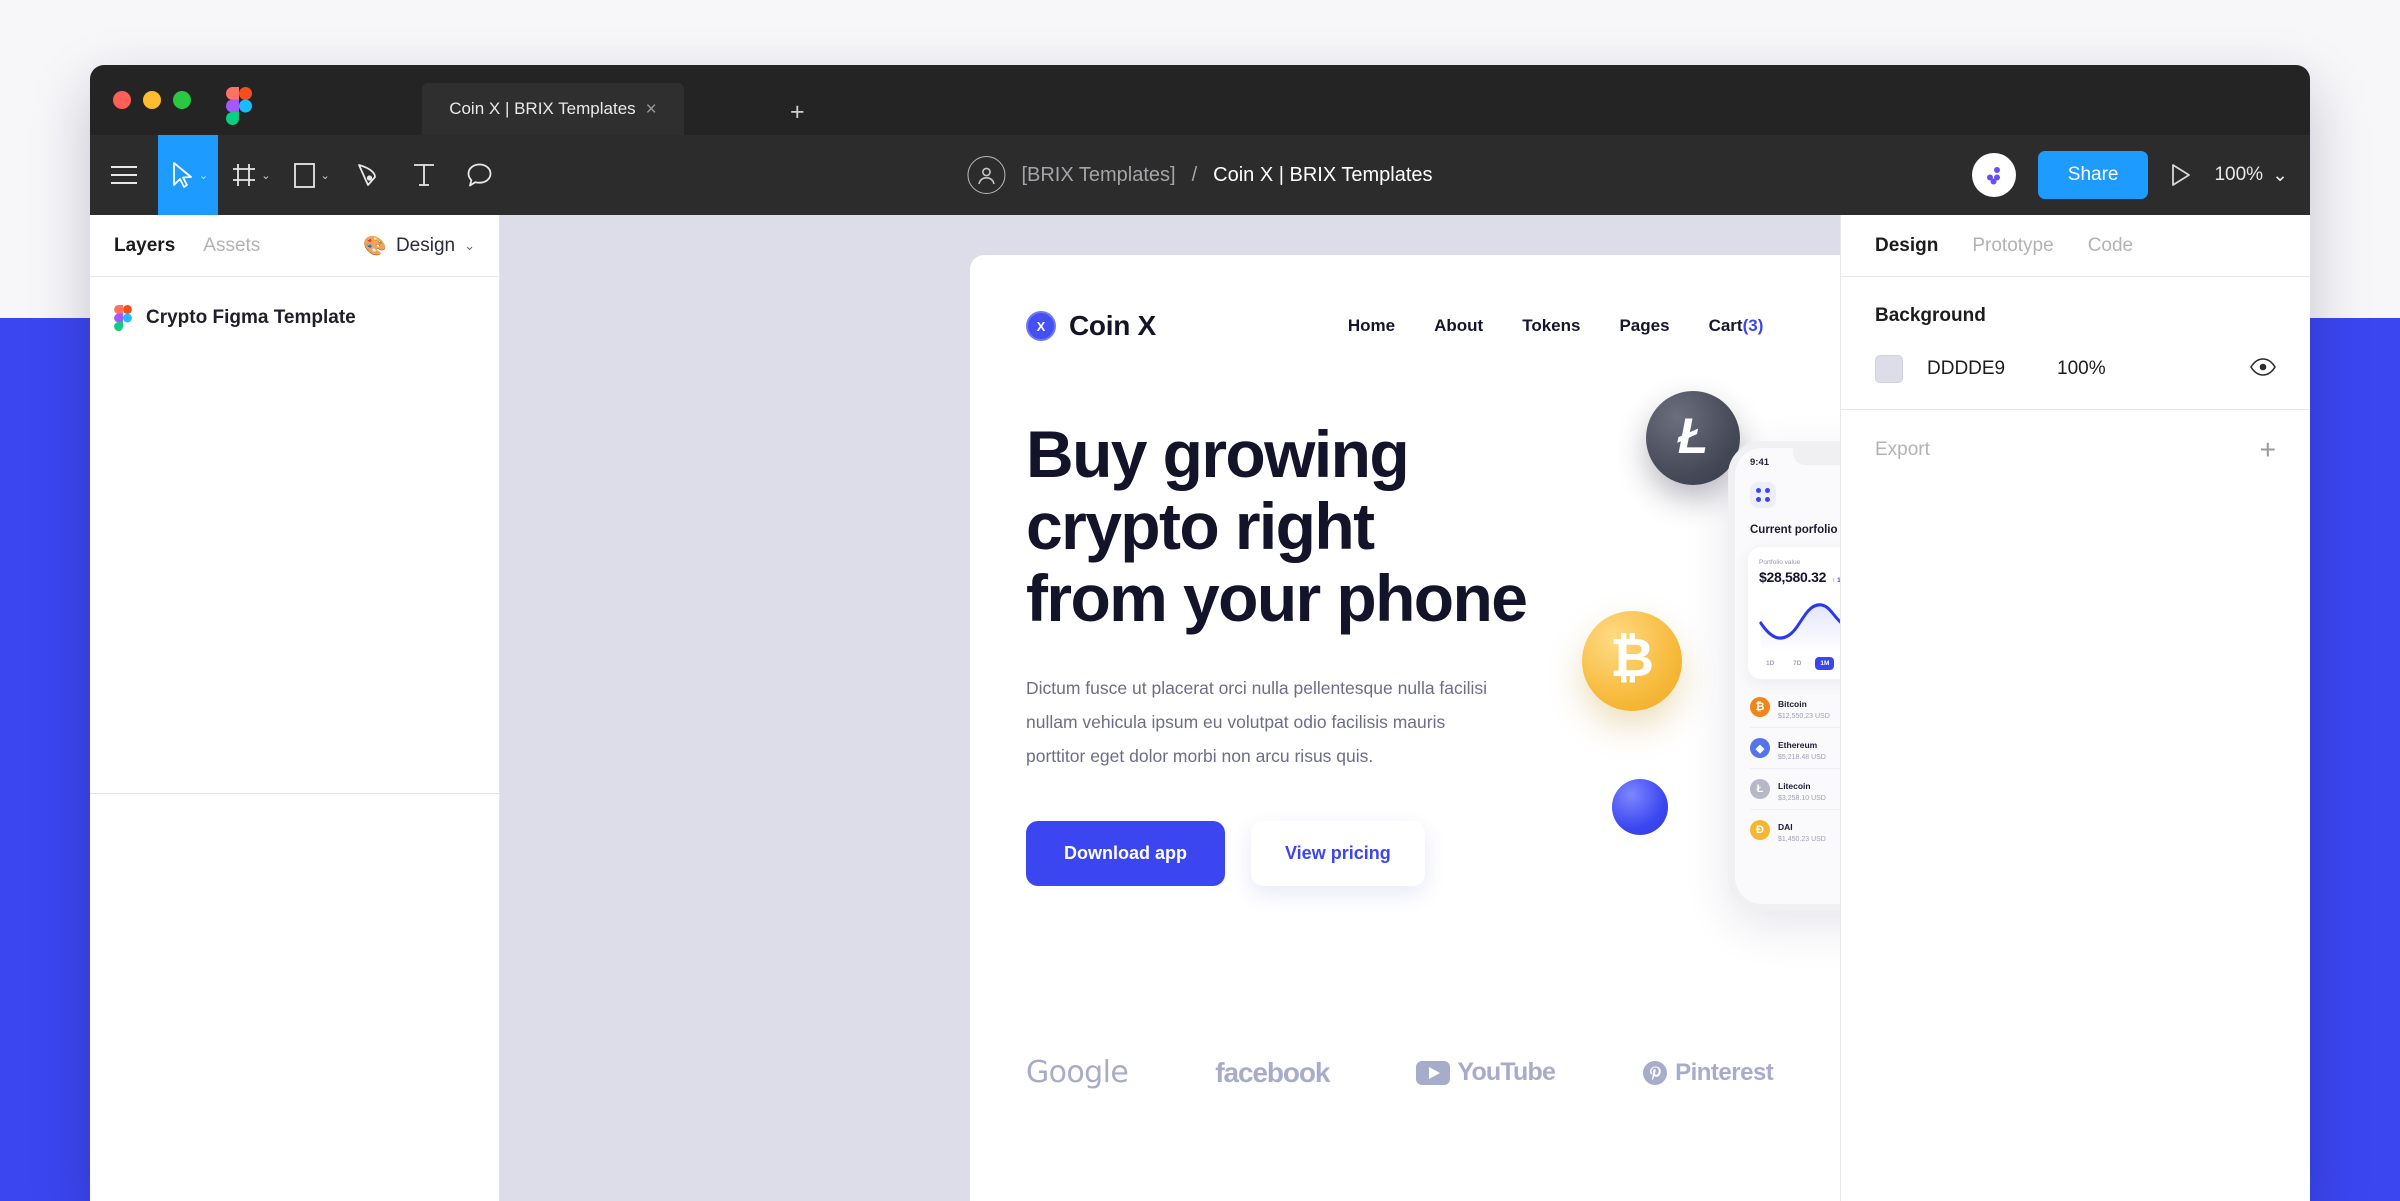 The width and height of the screenshot is (2400, 1201). I want to click on list-item: ◆ Ethereum $5,218.48 USD, so click(1795, 748).